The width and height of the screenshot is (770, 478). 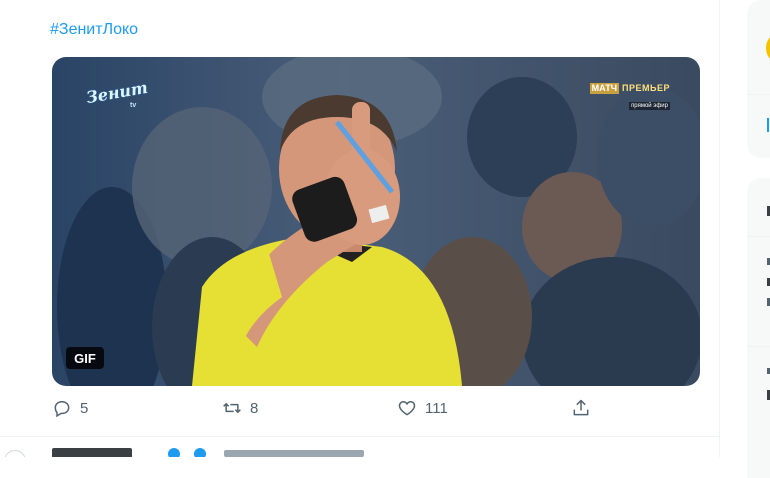 I want to click on broadcast-box: МАТЧ, so click(x=604, y=88).